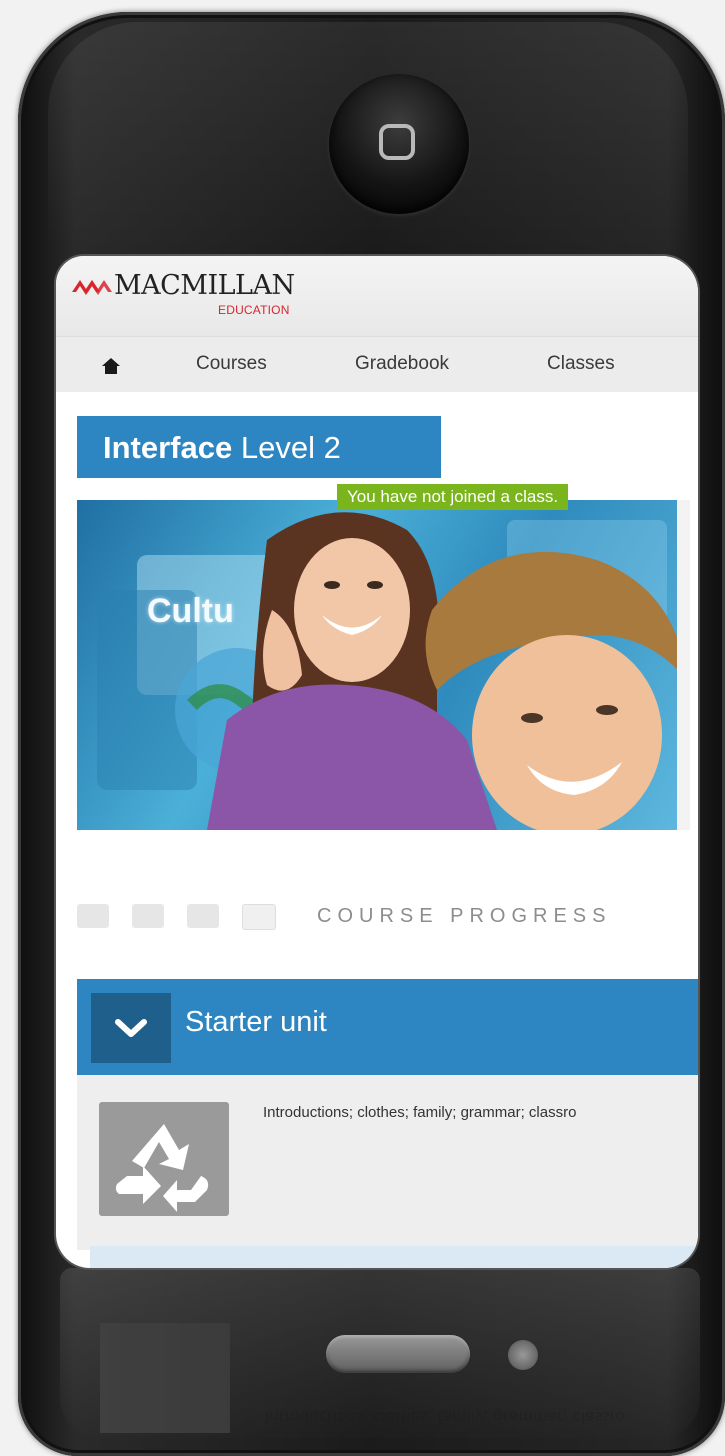 The width and height of the screenshot is (725, 1456). What do you see at coordinates (394, 1257) in the screenshot?
I see `next-unit-strip` at bounding box center [394, 1257].